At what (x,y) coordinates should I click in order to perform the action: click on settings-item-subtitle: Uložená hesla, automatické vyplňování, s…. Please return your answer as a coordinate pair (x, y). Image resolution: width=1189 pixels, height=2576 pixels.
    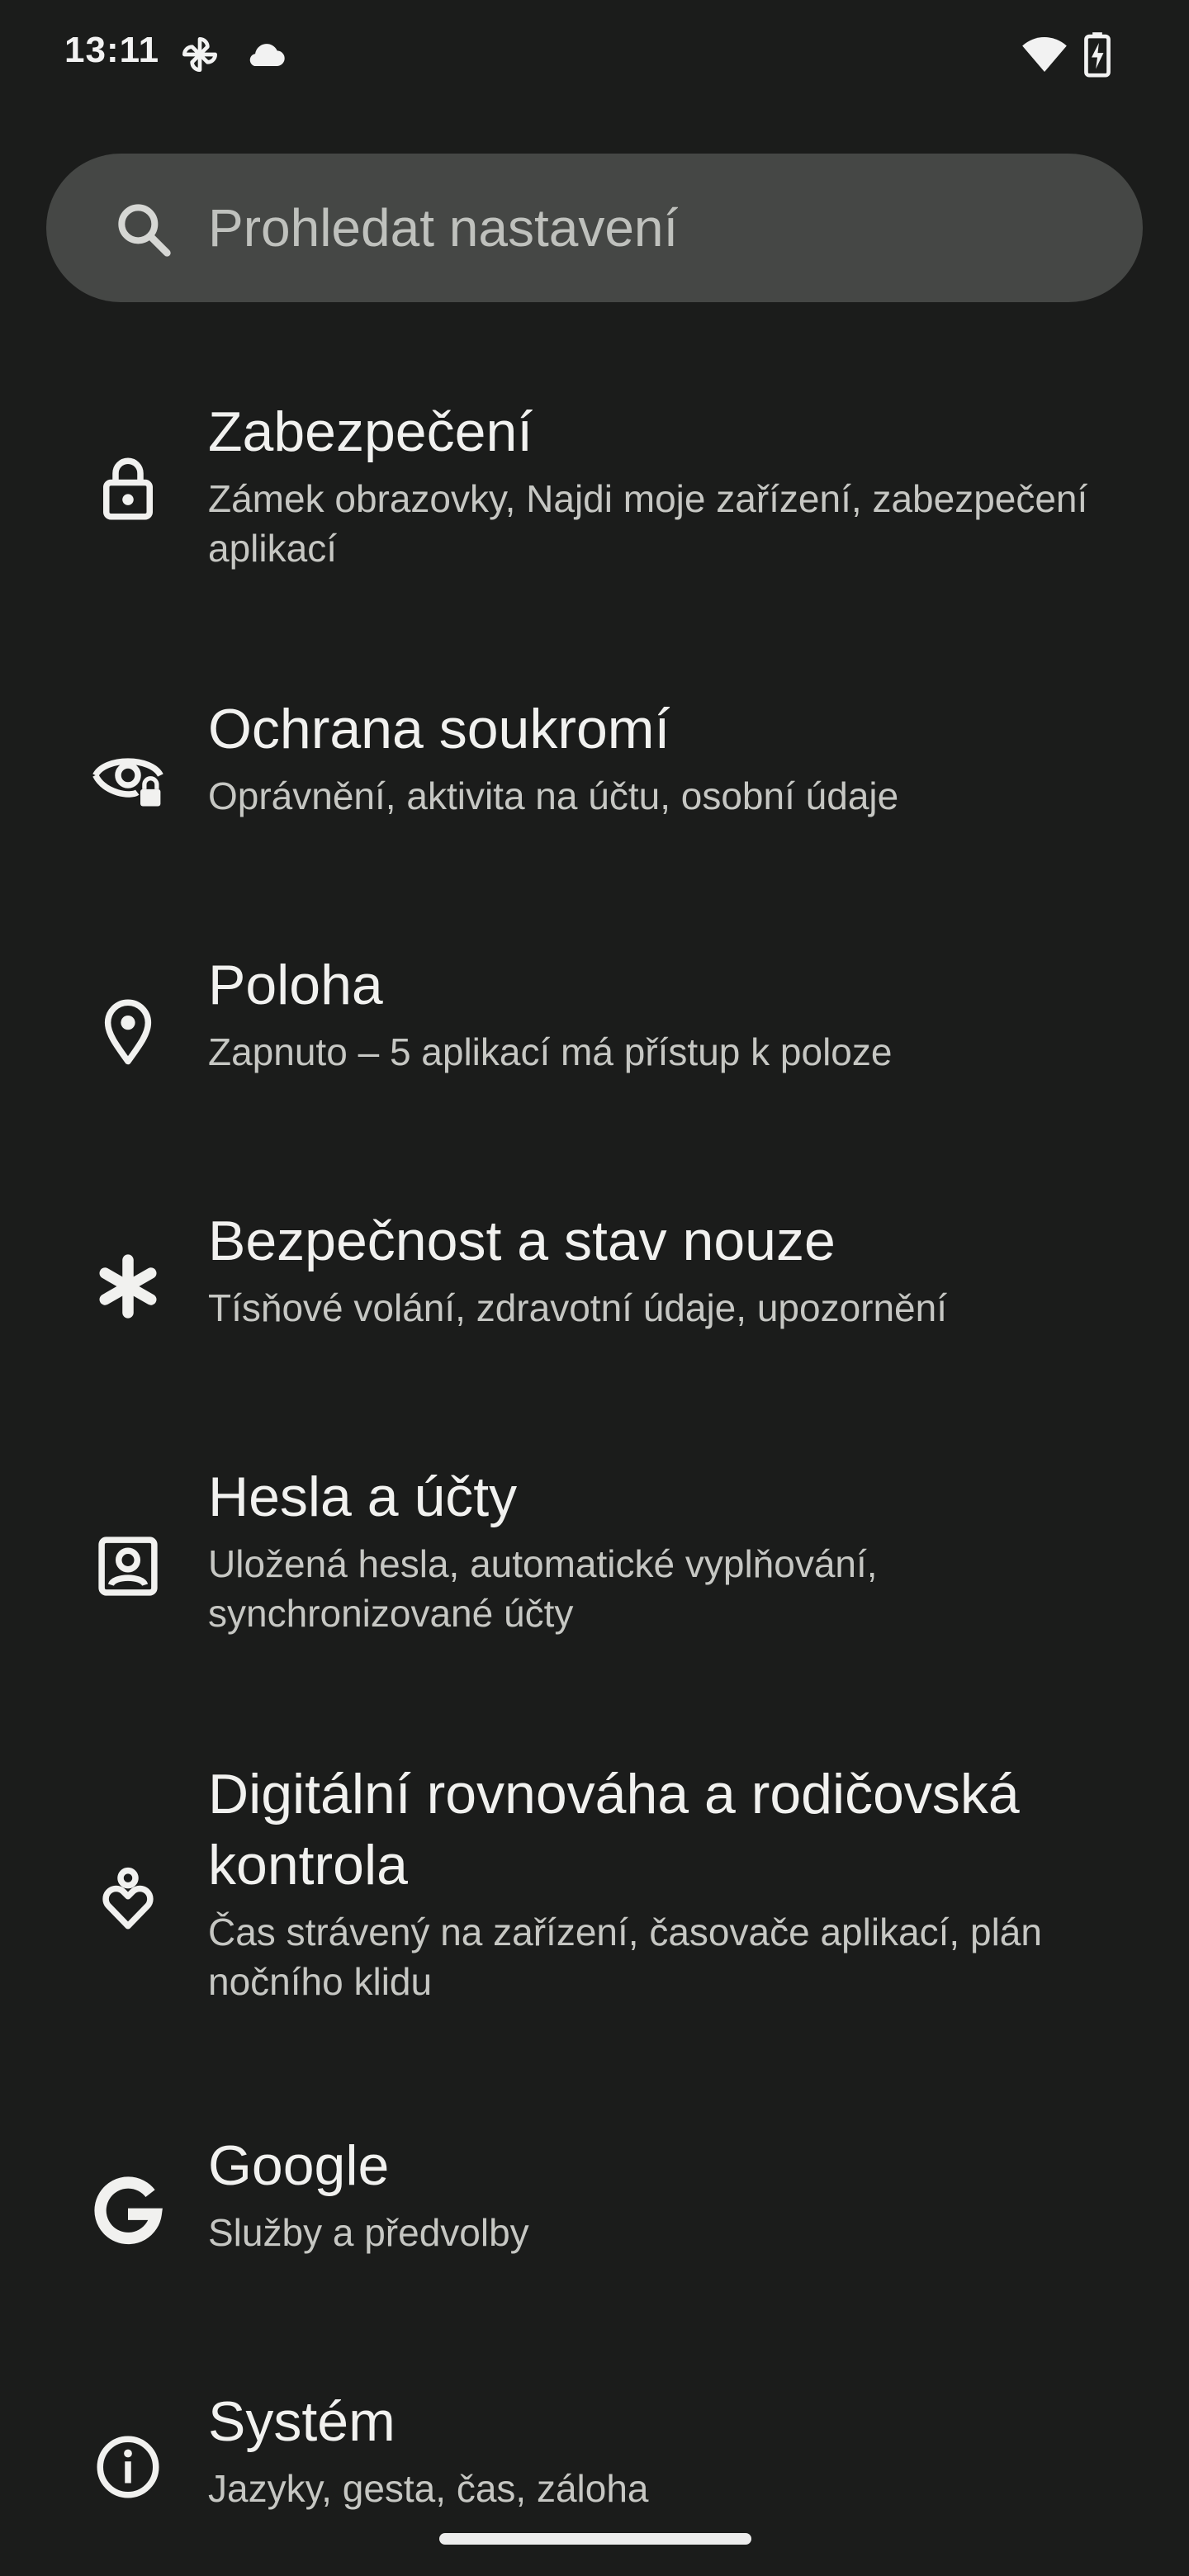
    Looking at the image, I should click on (543, 1588).